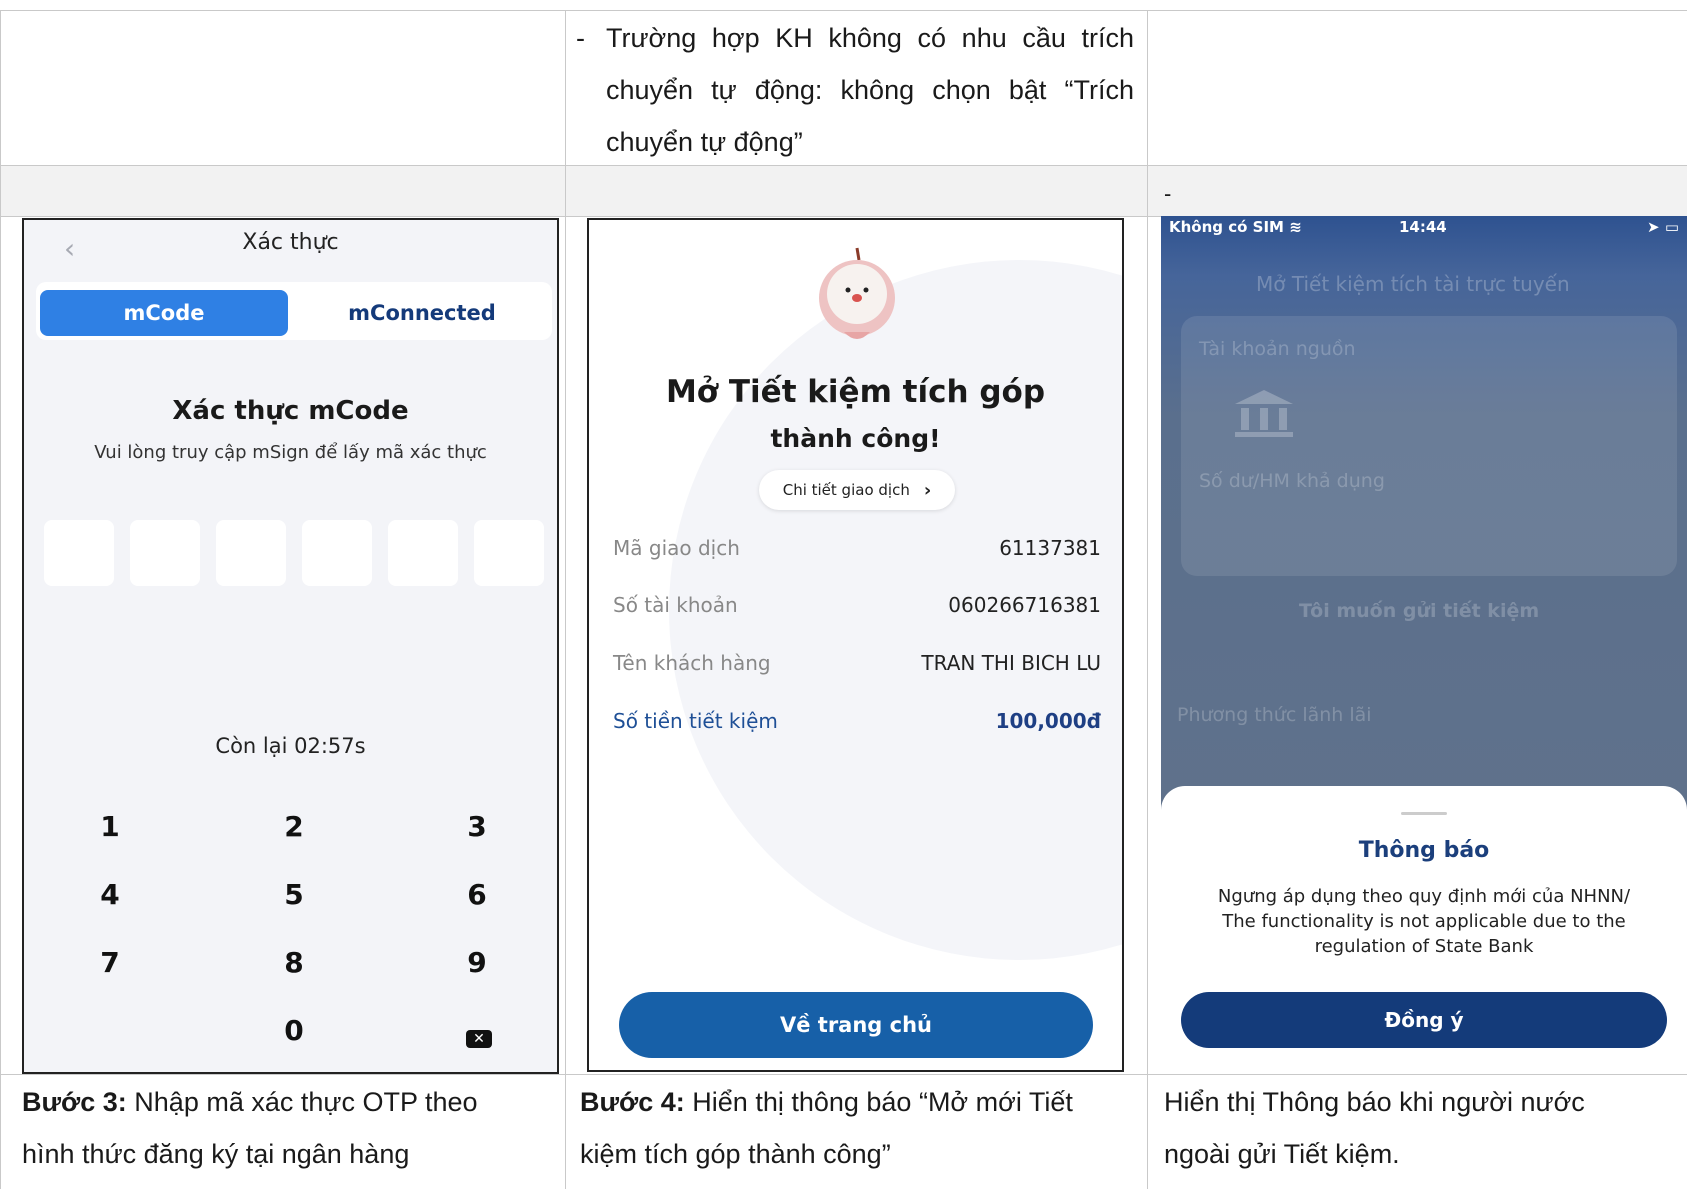  I want to click on wifi-icon: ≋, so click(1295, 227).